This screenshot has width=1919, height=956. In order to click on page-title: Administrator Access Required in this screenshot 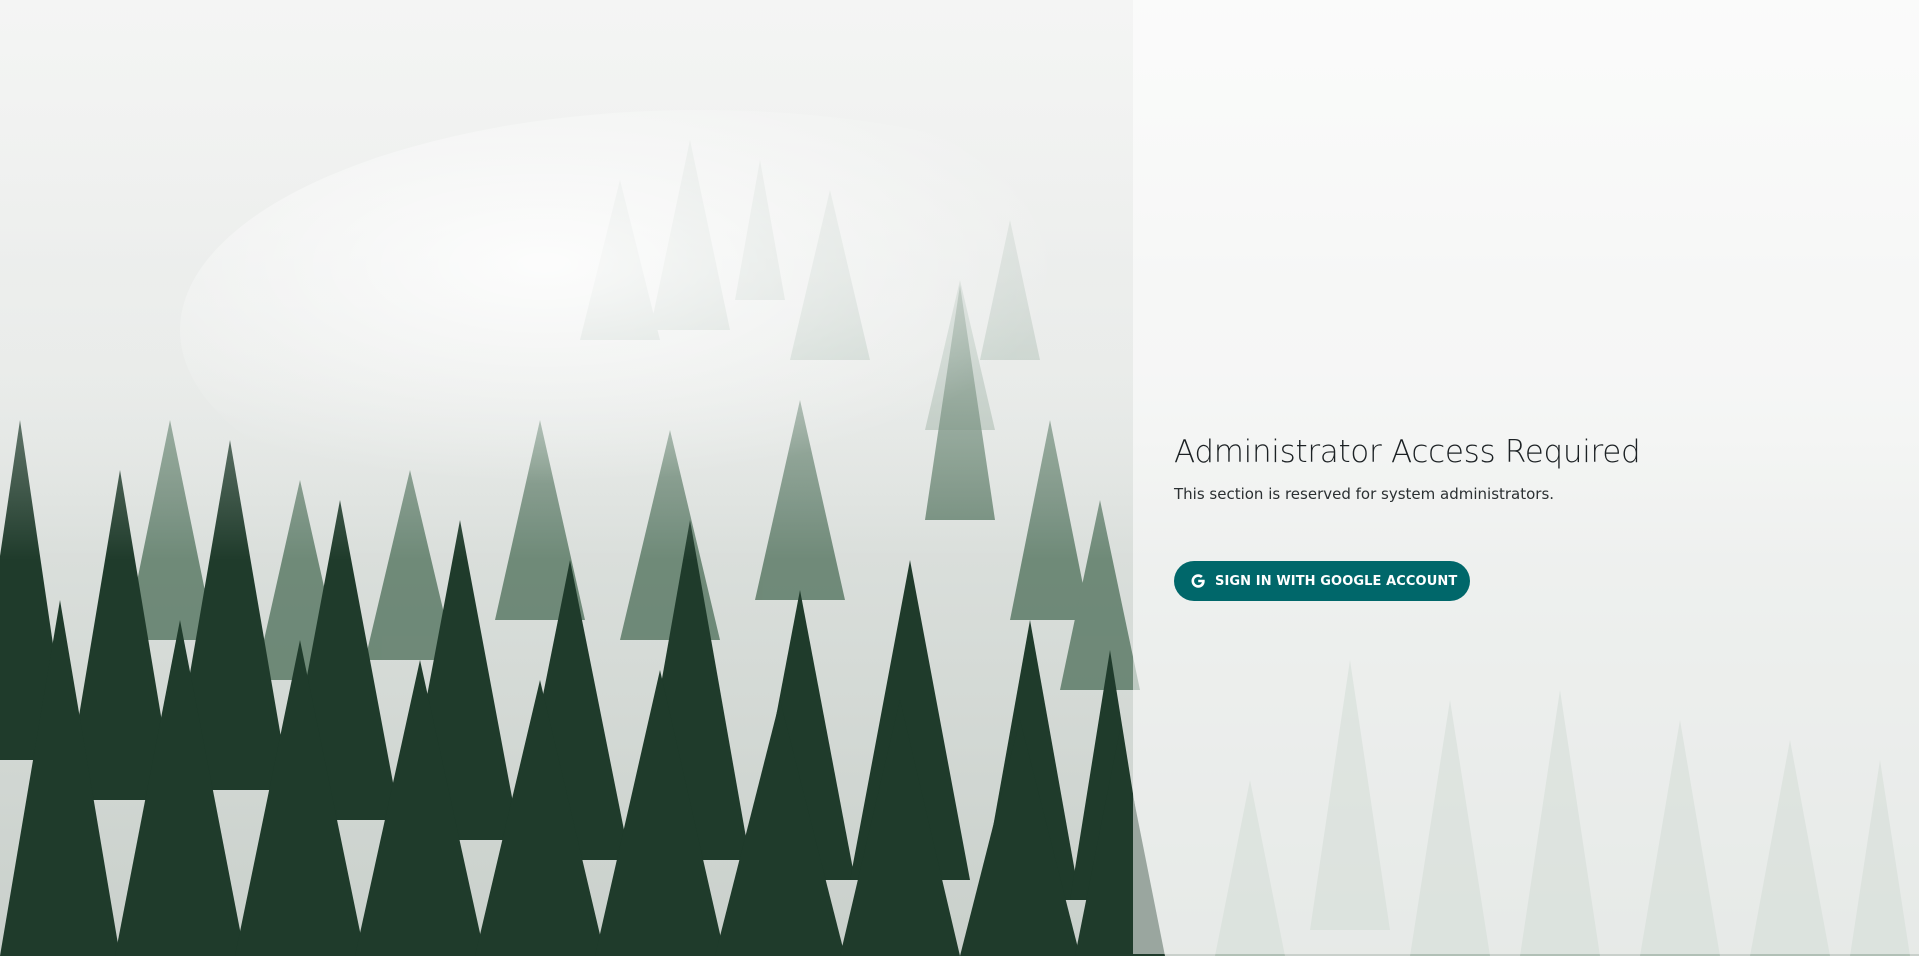, I will do `click(1407, 452)`.